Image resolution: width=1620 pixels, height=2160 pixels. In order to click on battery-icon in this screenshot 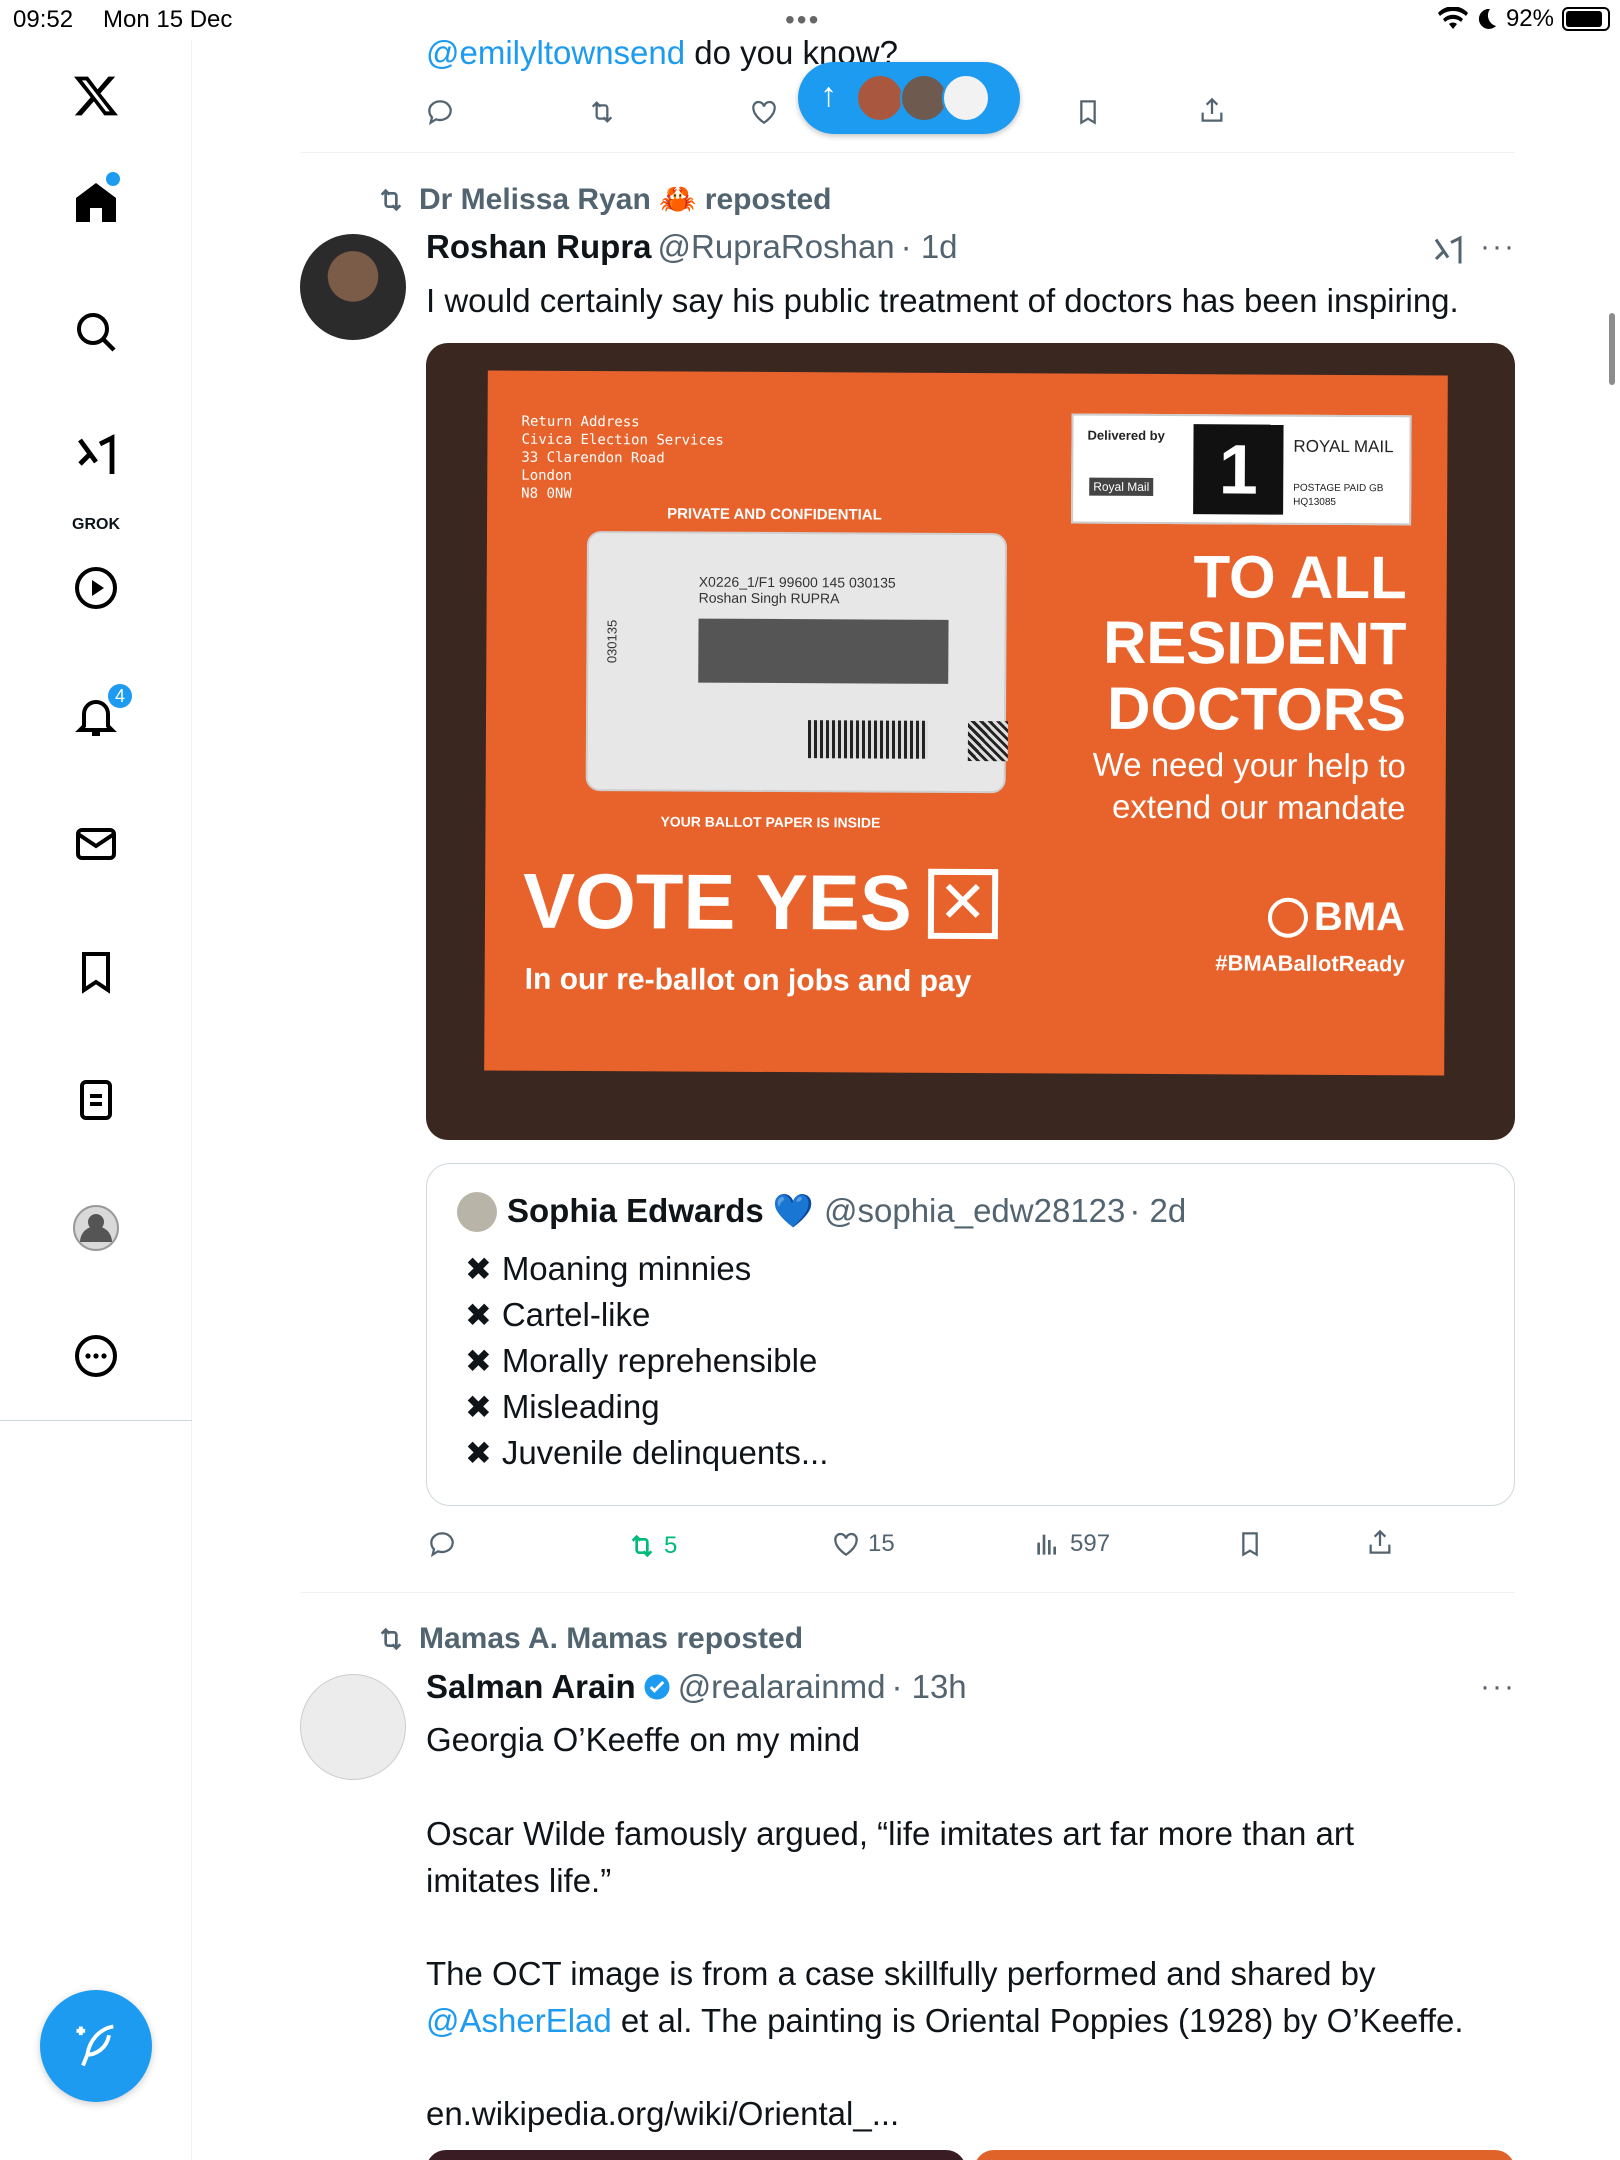, I will do `click(1586, 19)`.